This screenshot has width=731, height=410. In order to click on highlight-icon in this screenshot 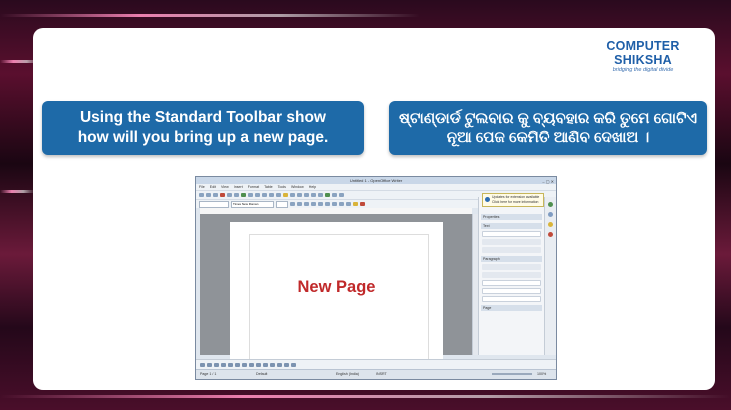, I will do `click(355, 204)`.